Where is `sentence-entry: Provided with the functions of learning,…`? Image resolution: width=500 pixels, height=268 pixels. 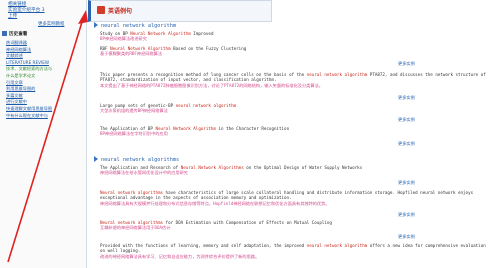
sentence-entry: Provided with the functions of learning,… is located at coordinates (293, 251).